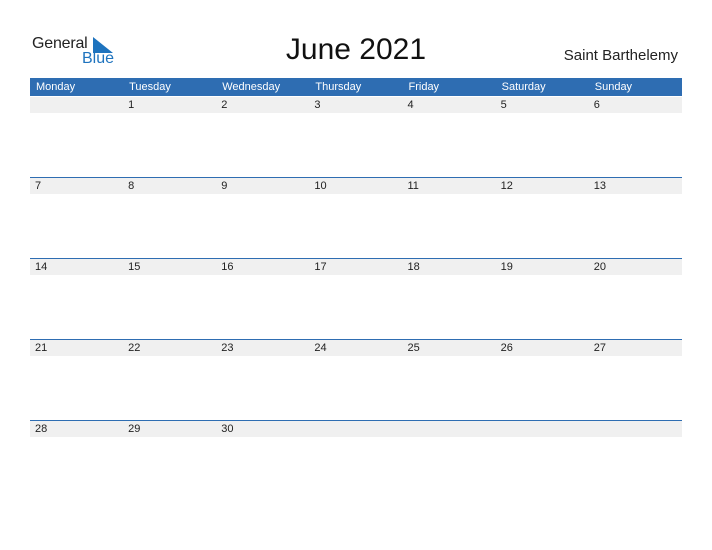 This screenshot has width=712, height=550. Describe the element at coordinates (134, 429) in the screenshot. I see `day-cell: 29` at that location.